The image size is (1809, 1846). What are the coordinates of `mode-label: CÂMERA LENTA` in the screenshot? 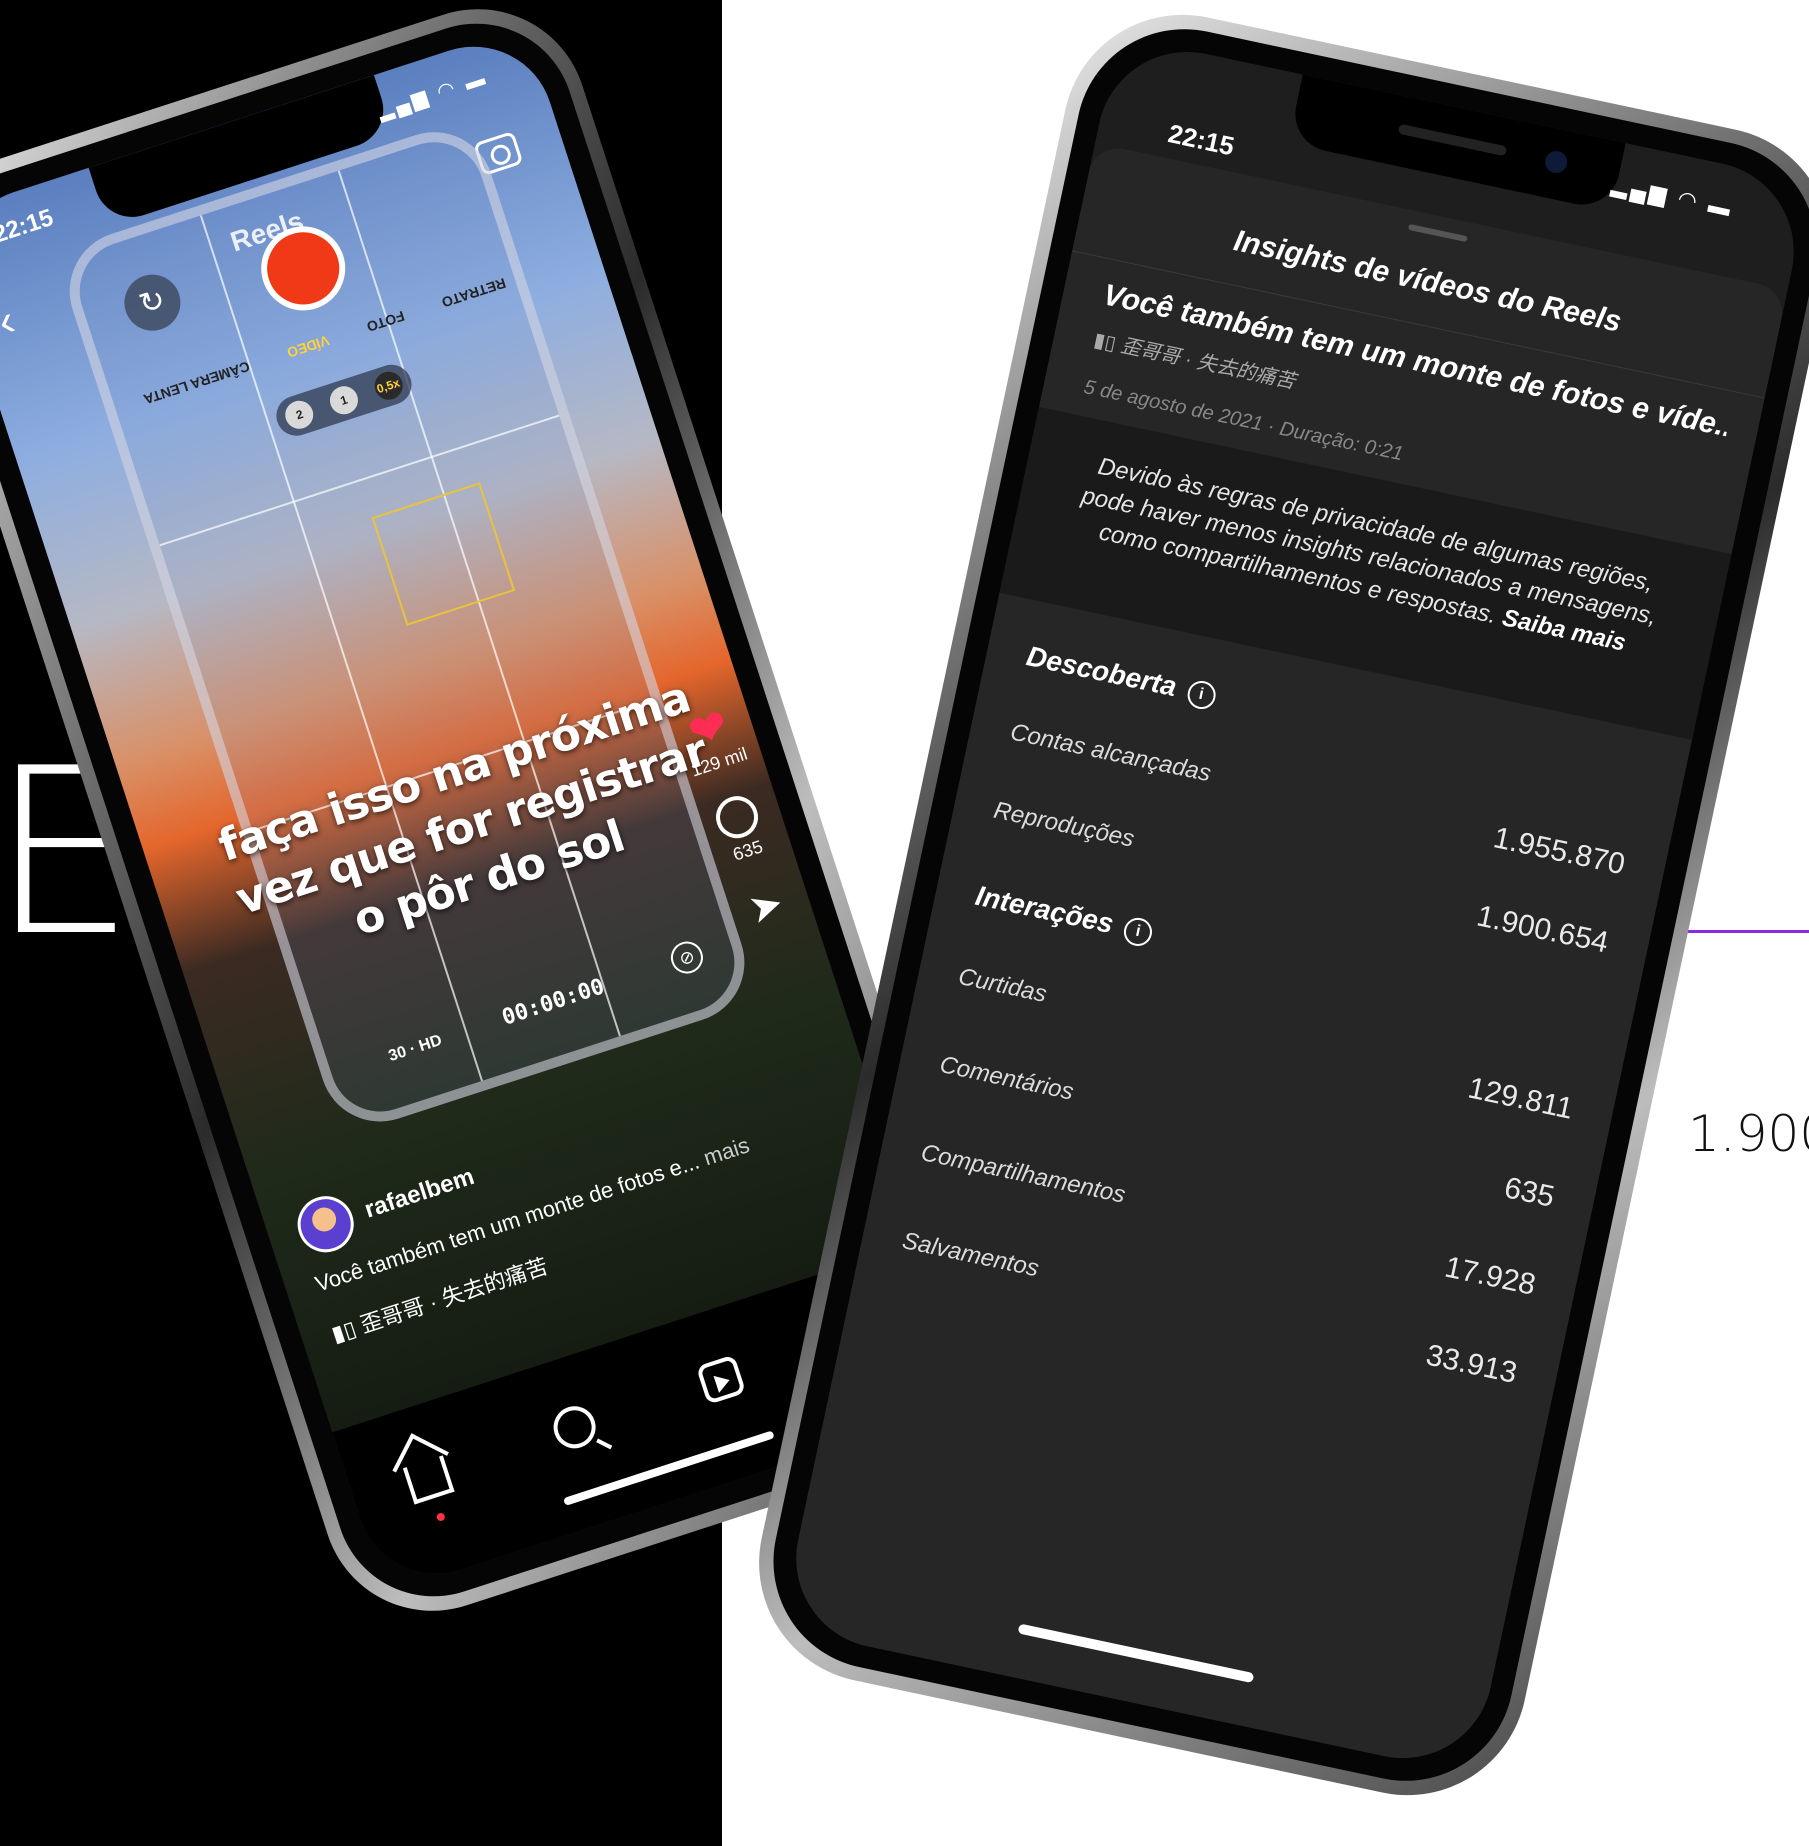 It's located at (196, 383).